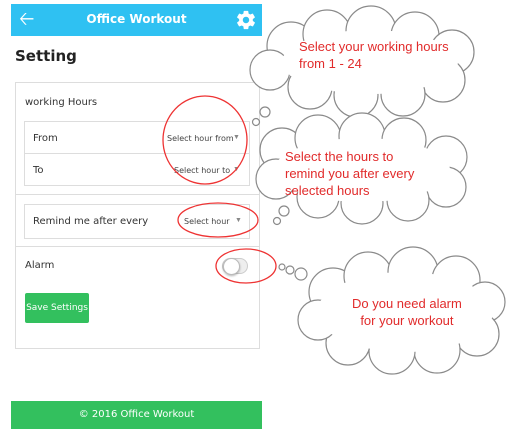  I want to click on remind-group: Remind me after every Select hour ▼, so click(137, 221).